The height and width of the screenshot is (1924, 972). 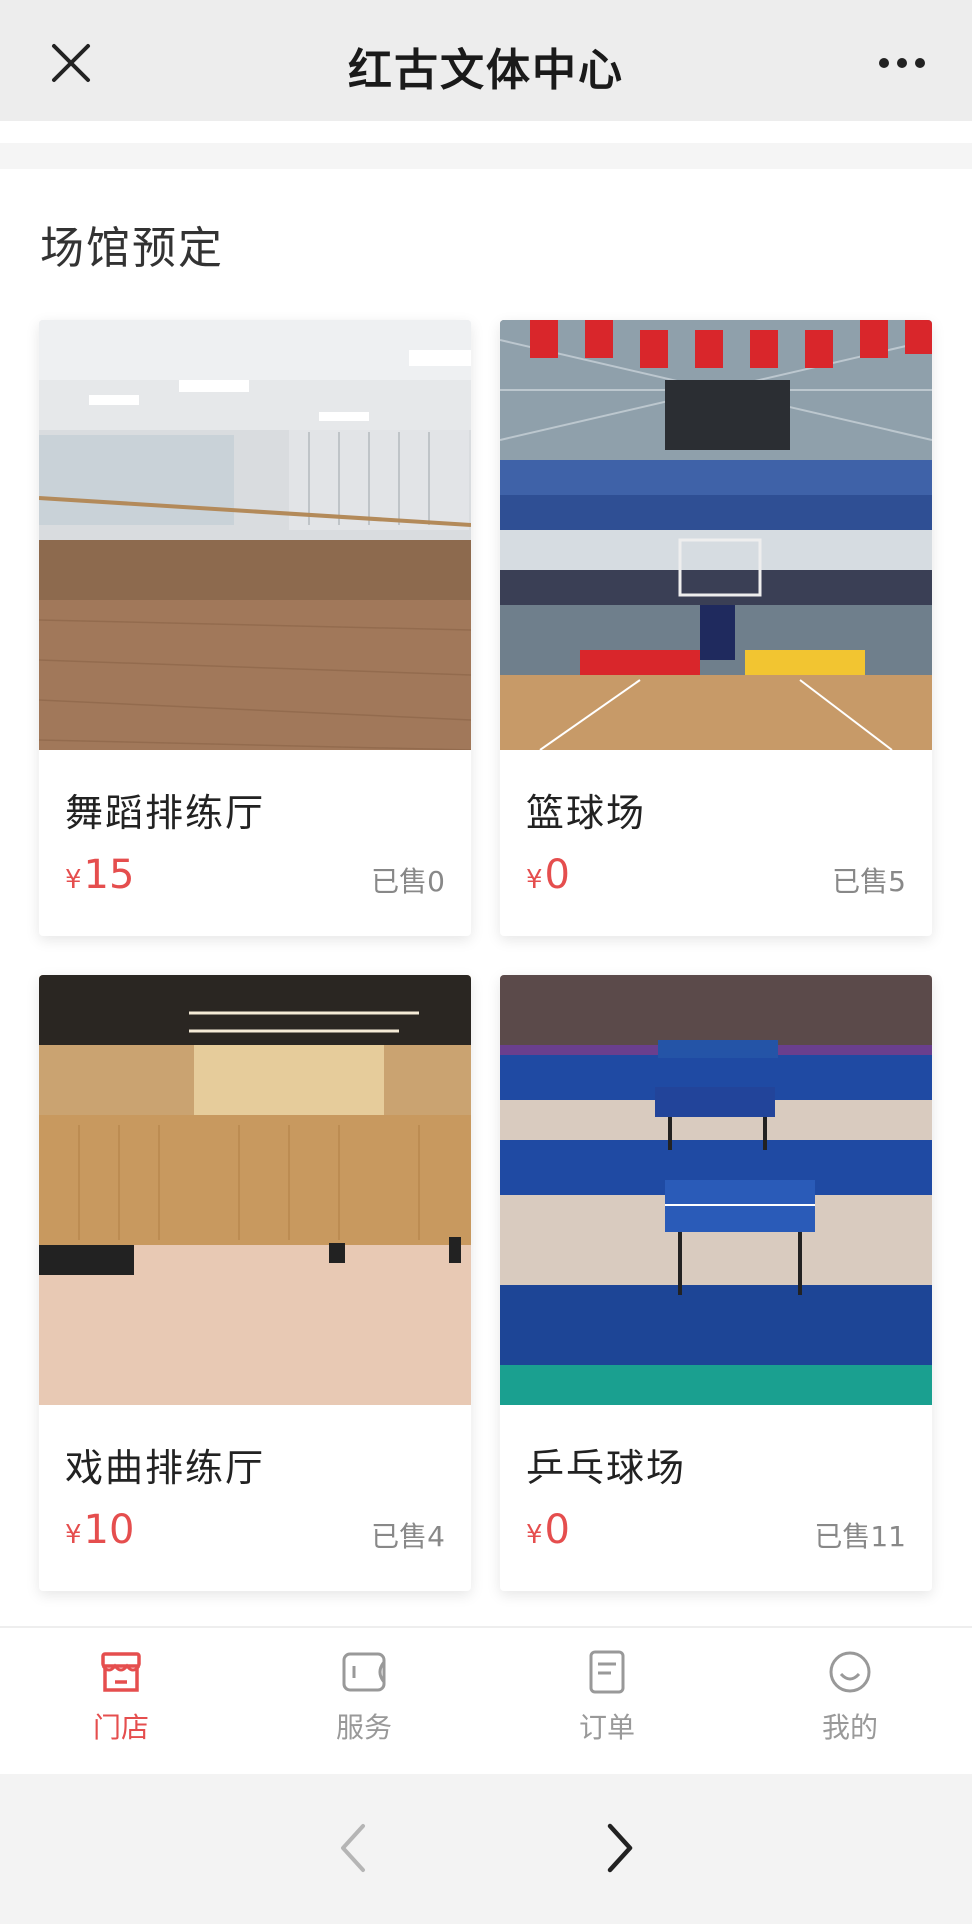 I want to click on sold-count: 已售0, so click(x=408, y=881).